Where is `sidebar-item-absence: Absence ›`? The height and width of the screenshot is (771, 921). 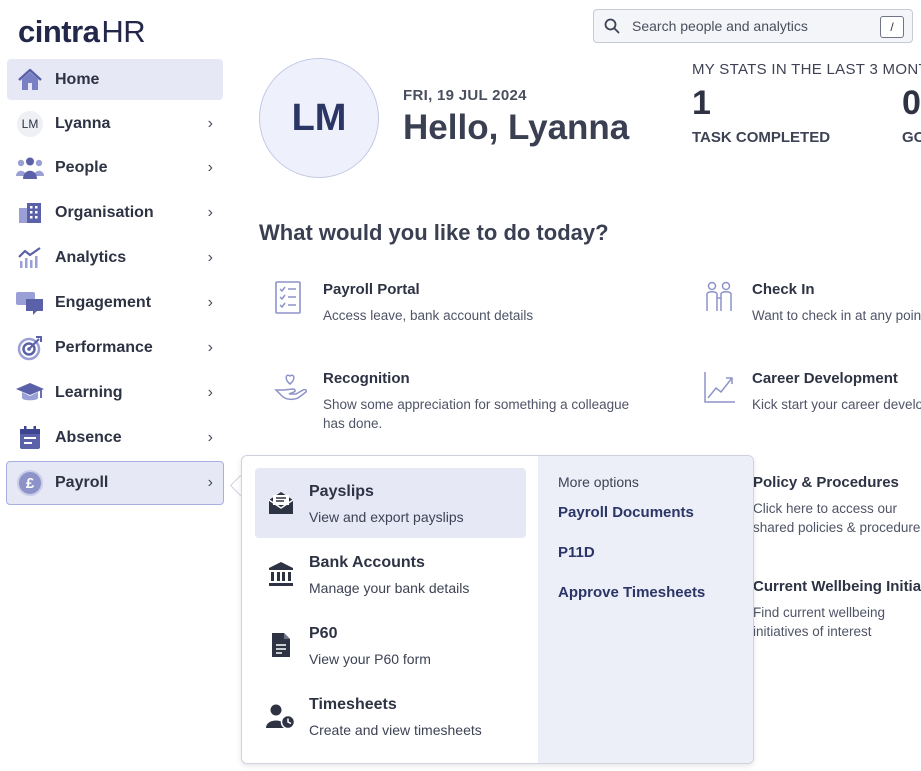 sidebar-item-absence: Absence › is located at coordinates (115, 437).